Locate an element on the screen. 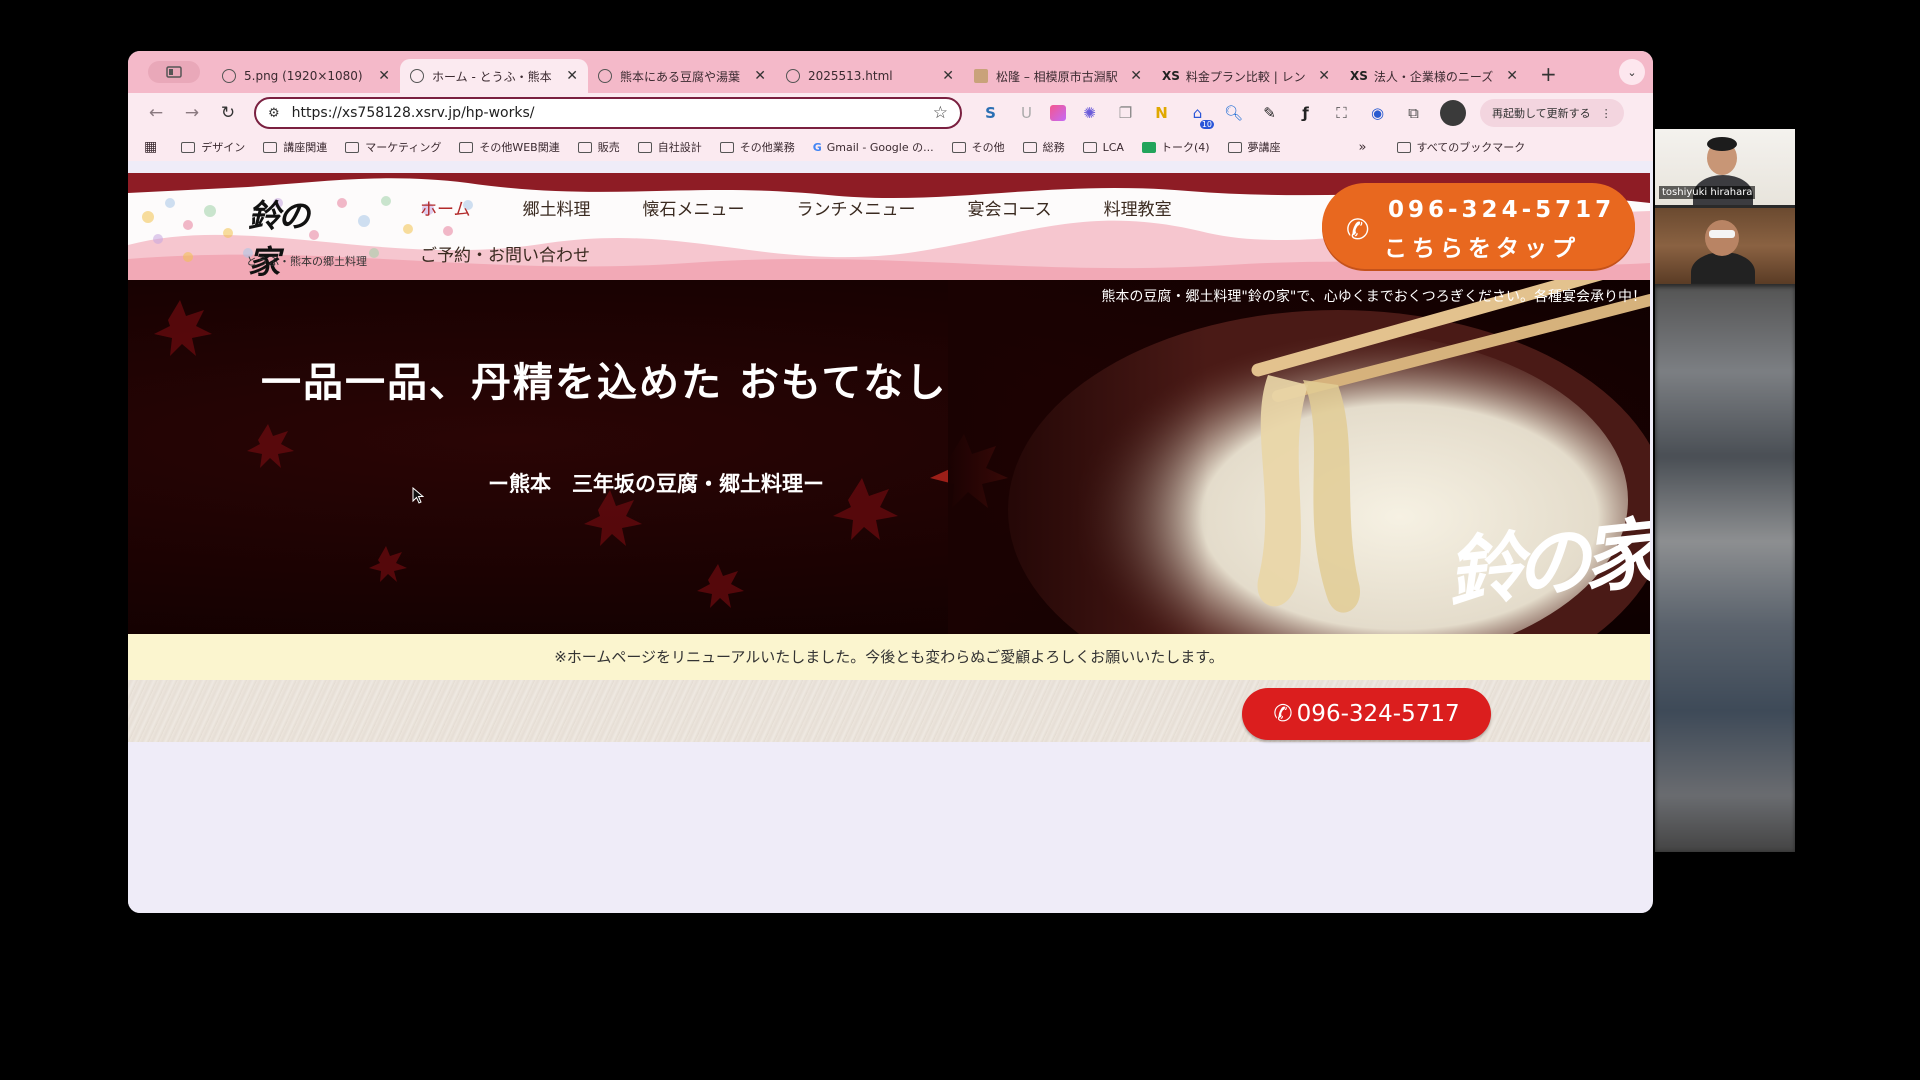  tab-4: 松隆 – 相模原市古淵駅 ✕ is located at coordinates (1058, 76).